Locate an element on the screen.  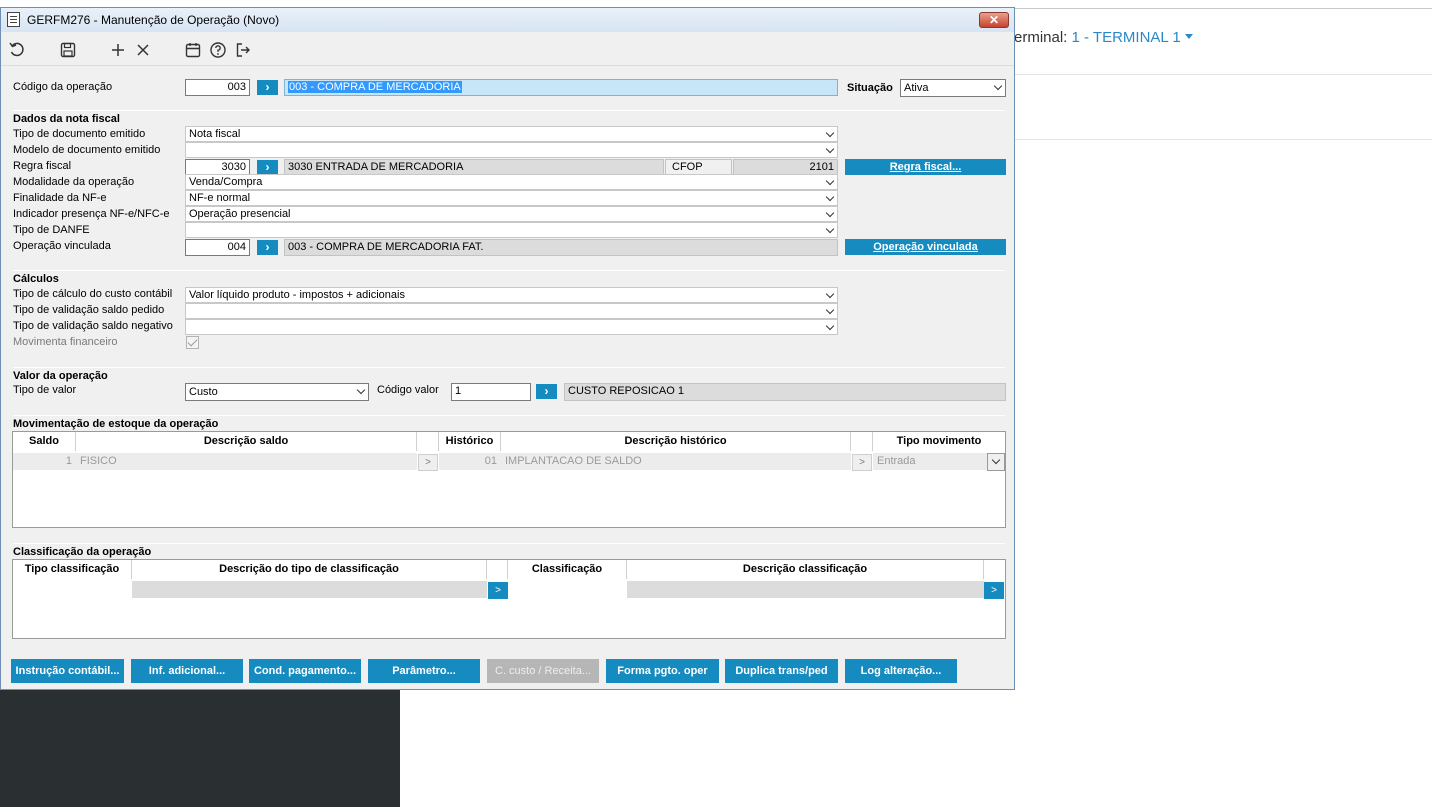
tipo-danfe-select is located at coordinates (511, 230).